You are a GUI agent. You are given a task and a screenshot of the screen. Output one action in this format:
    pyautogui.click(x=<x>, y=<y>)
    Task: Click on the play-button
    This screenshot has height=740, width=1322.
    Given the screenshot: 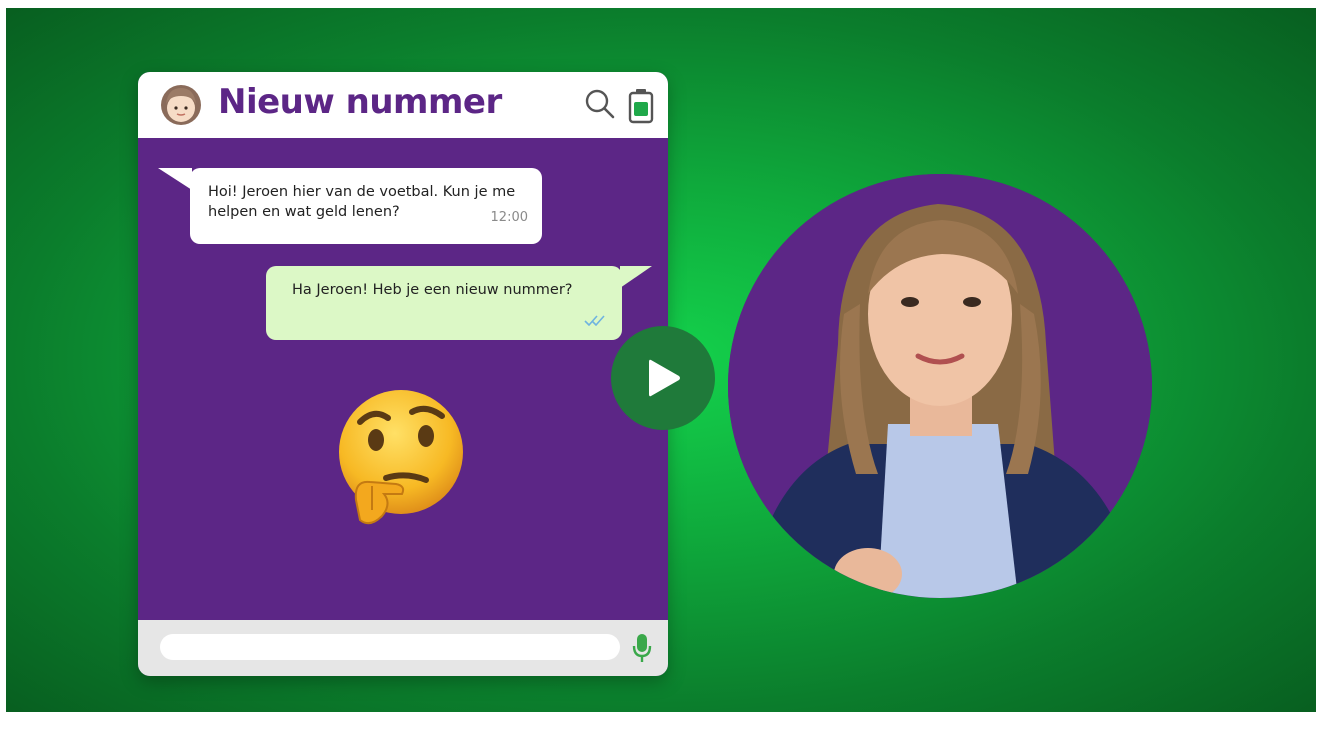 What is the action you would take?
    pyautogui.click(x=663, y=378)
    